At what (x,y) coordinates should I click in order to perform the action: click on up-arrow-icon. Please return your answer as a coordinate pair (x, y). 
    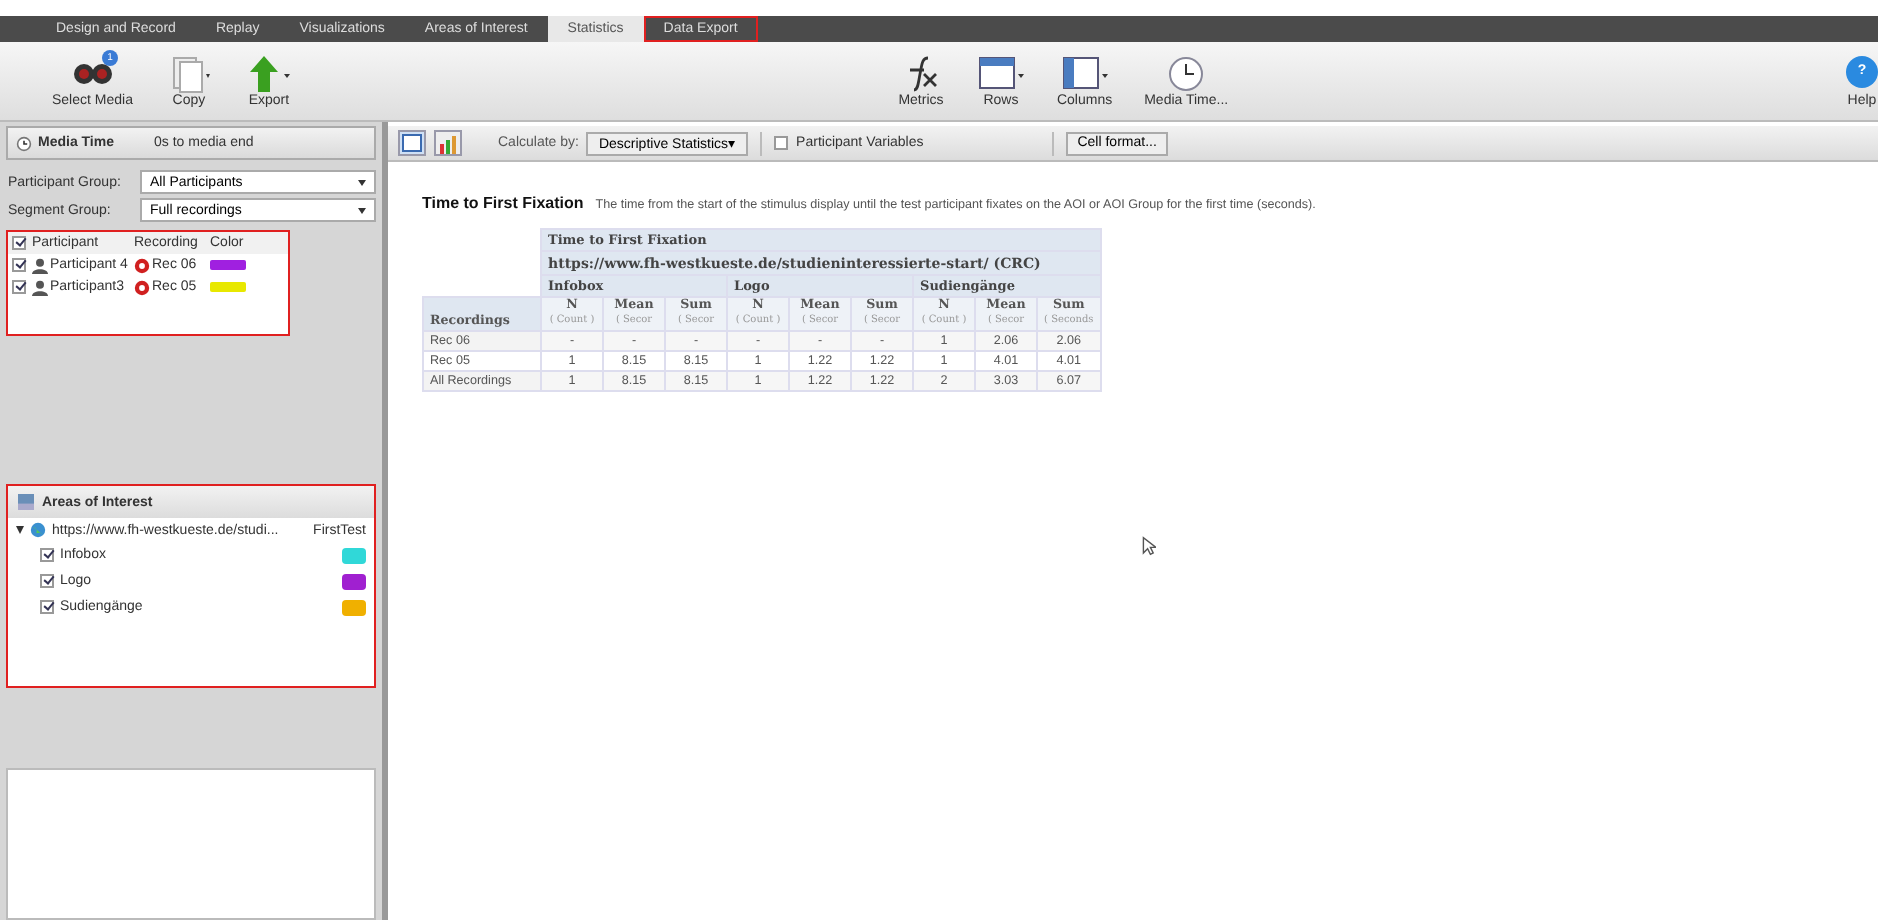
    Looking at the image, I should click on (268, 74).